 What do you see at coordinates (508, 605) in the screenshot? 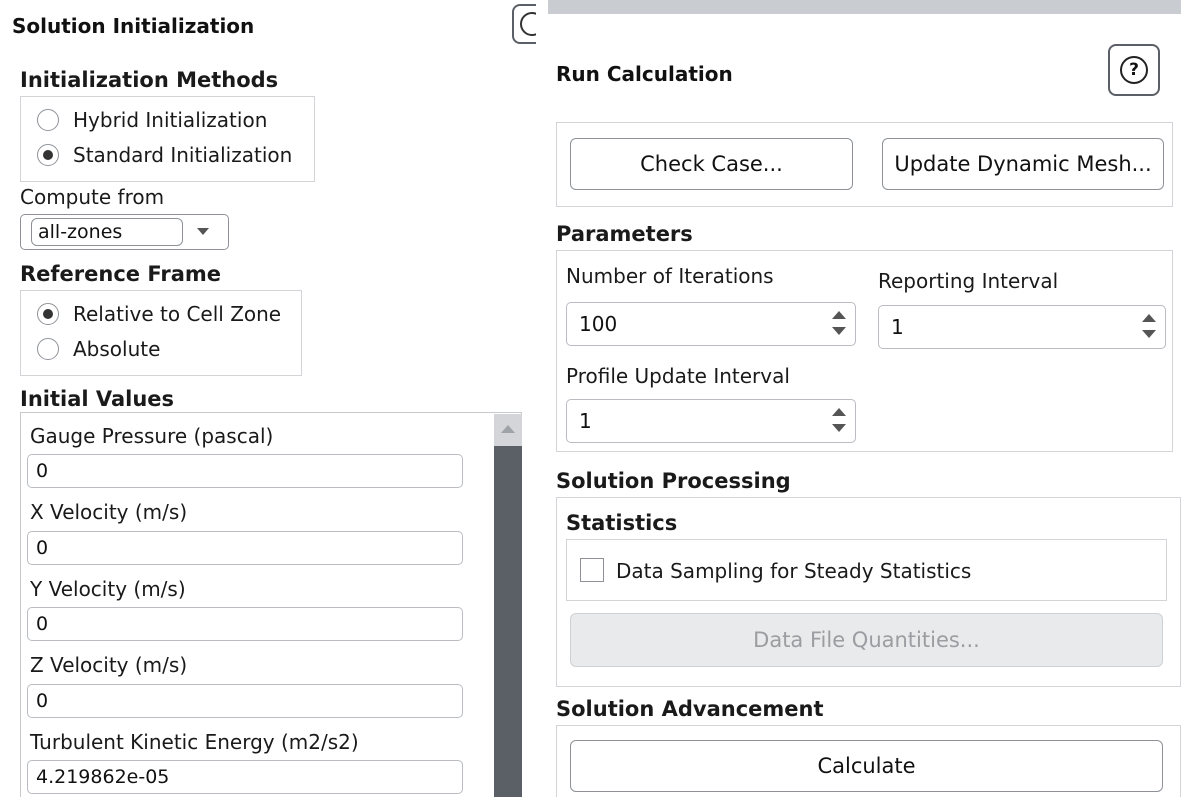
I see `initial-values-scrollbar` at bounding box center [508, 605].